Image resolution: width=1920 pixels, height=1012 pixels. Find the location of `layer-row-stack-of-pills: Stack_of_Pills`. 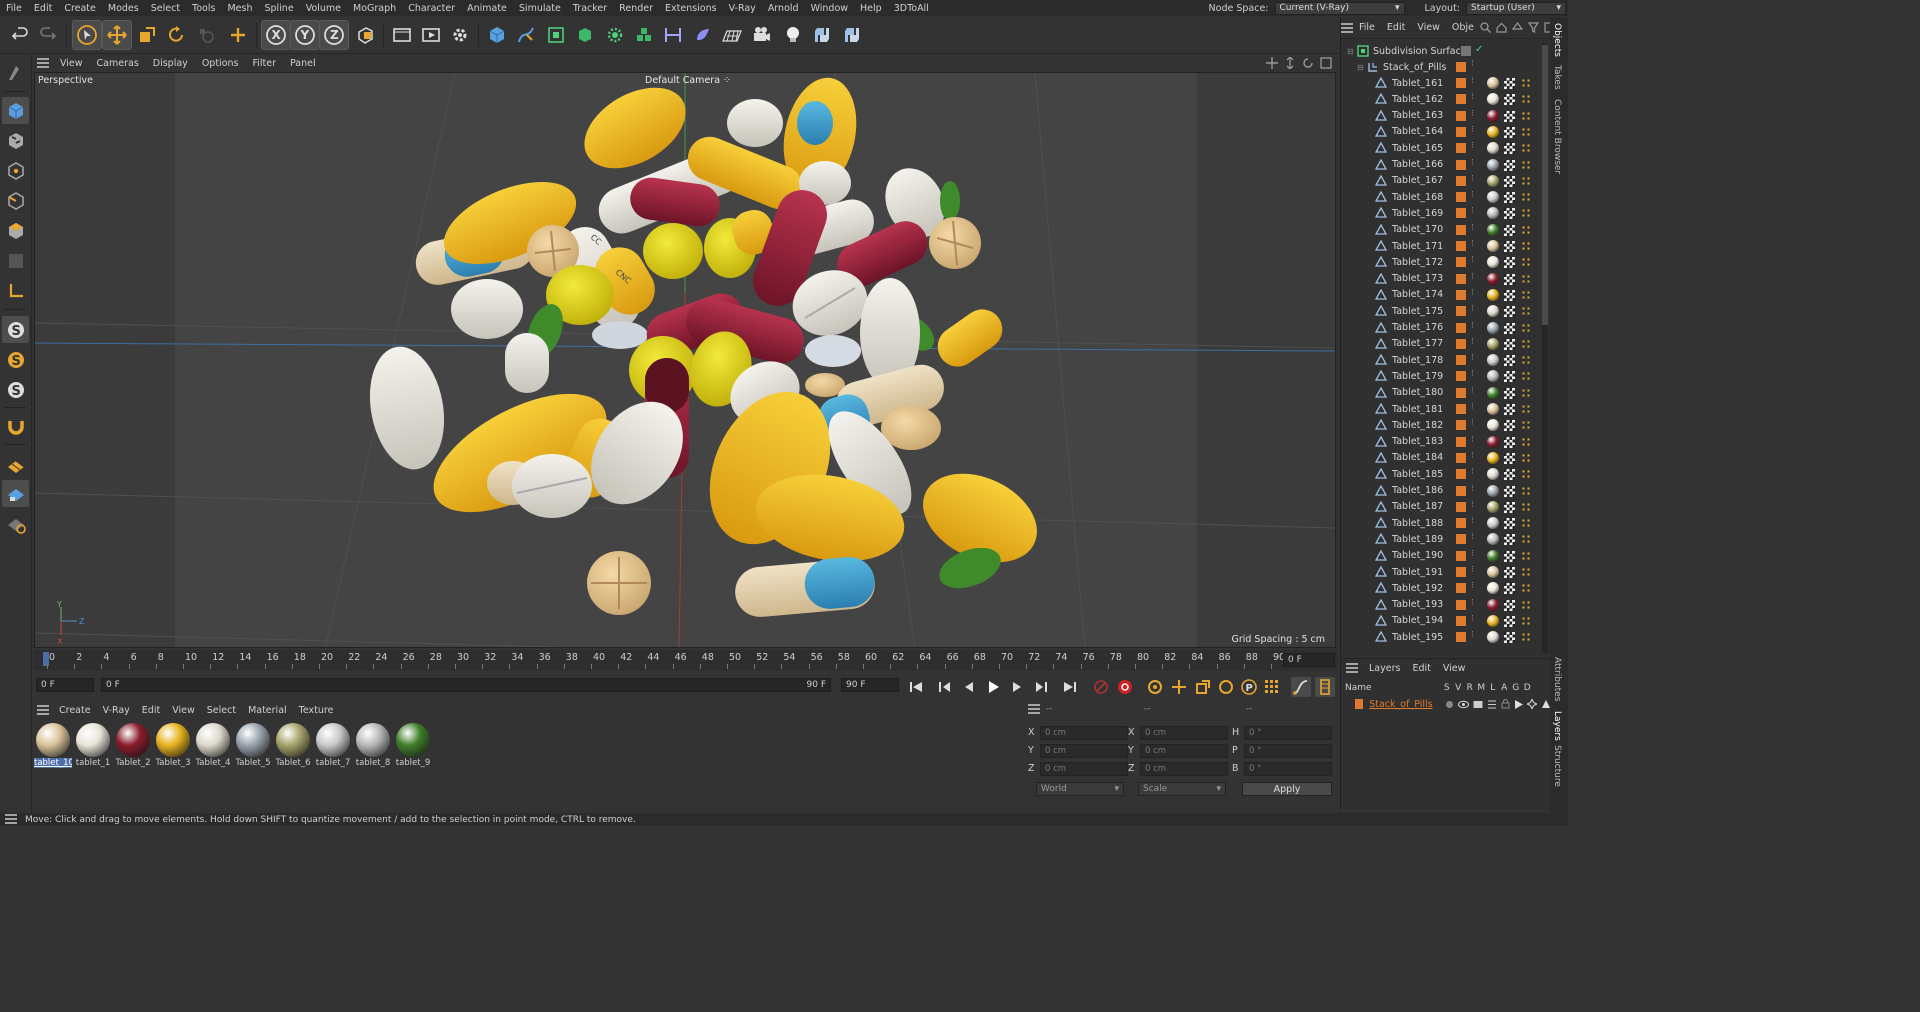

layer-row-stack-of-pills: Stack_of_Pills is located at coordinates (1446, 704).